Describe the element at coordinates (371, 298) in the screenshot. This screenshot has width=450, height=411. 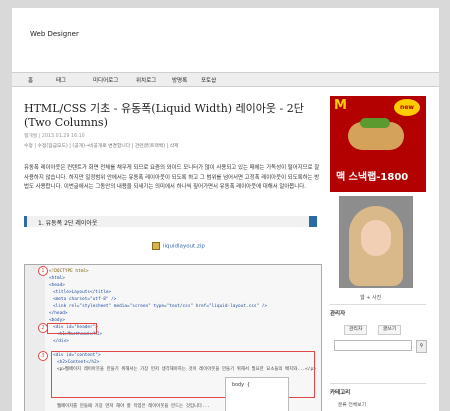
I see `profile-name: 웹 + 사진` at that location.